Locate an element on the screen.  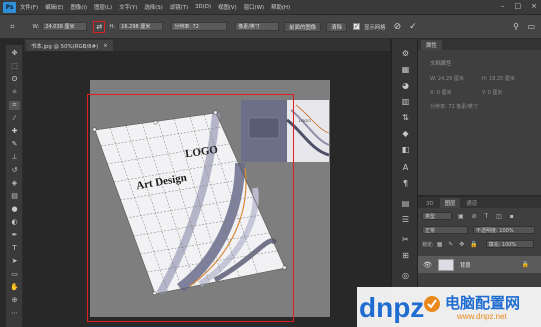
adjustments-icon: ▥ is located at coordinates (405, 102).